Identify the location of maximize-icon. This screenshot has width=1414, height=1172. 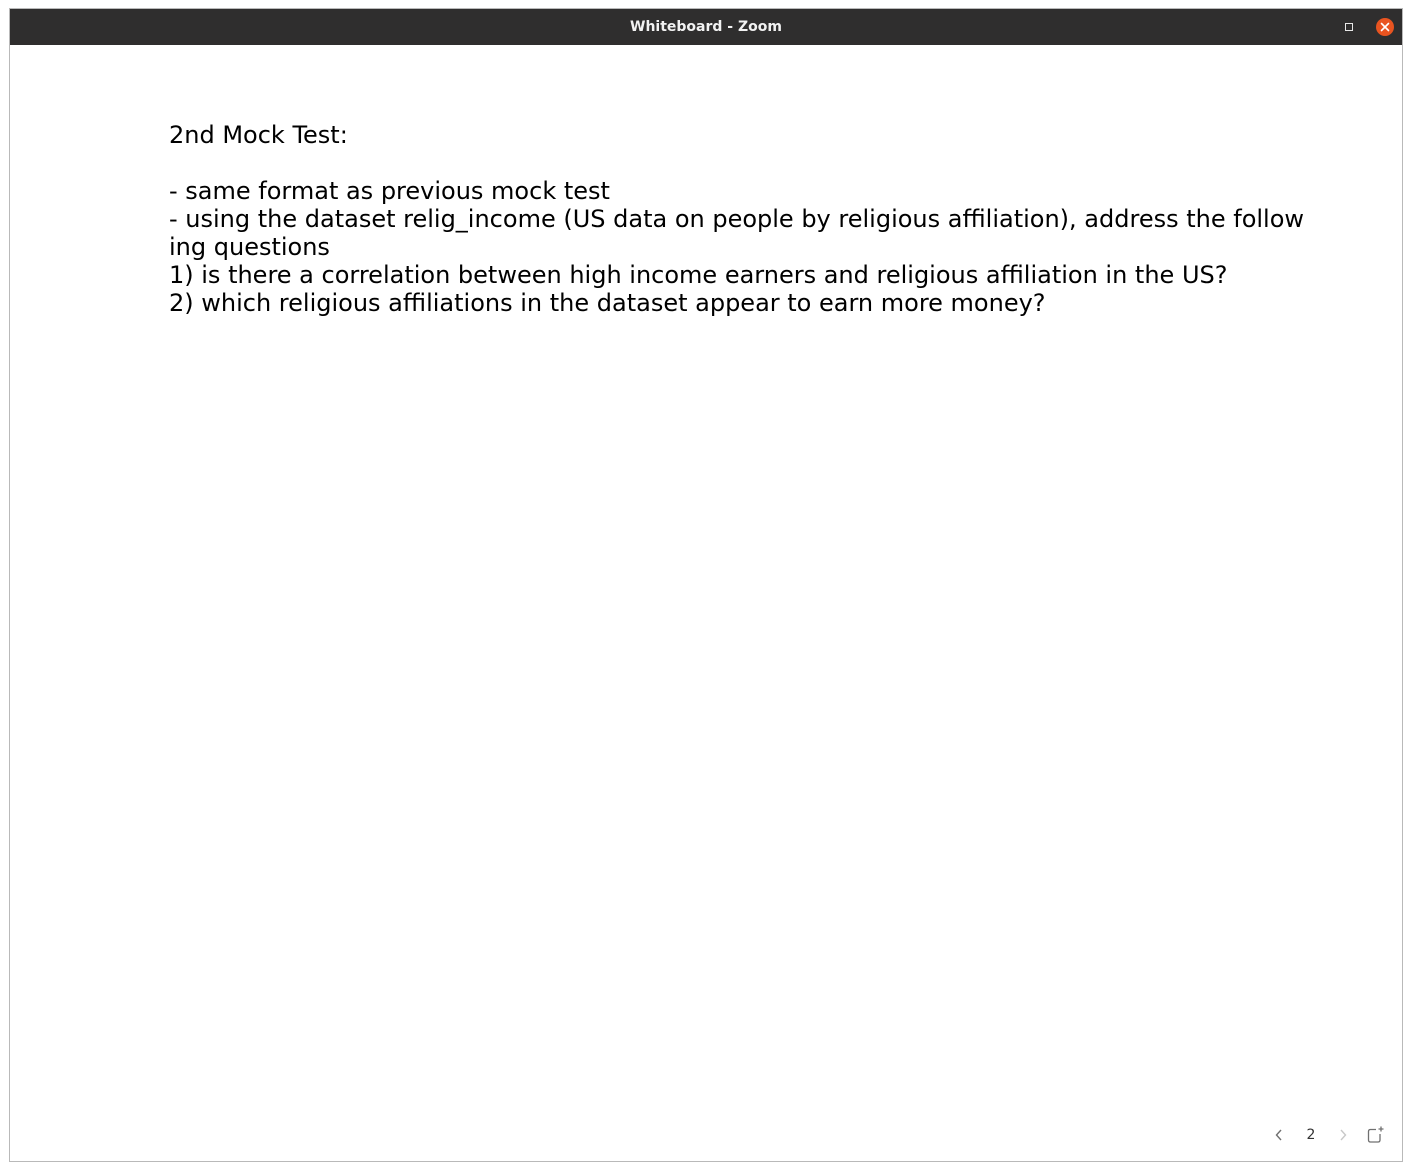
(1349, 27).